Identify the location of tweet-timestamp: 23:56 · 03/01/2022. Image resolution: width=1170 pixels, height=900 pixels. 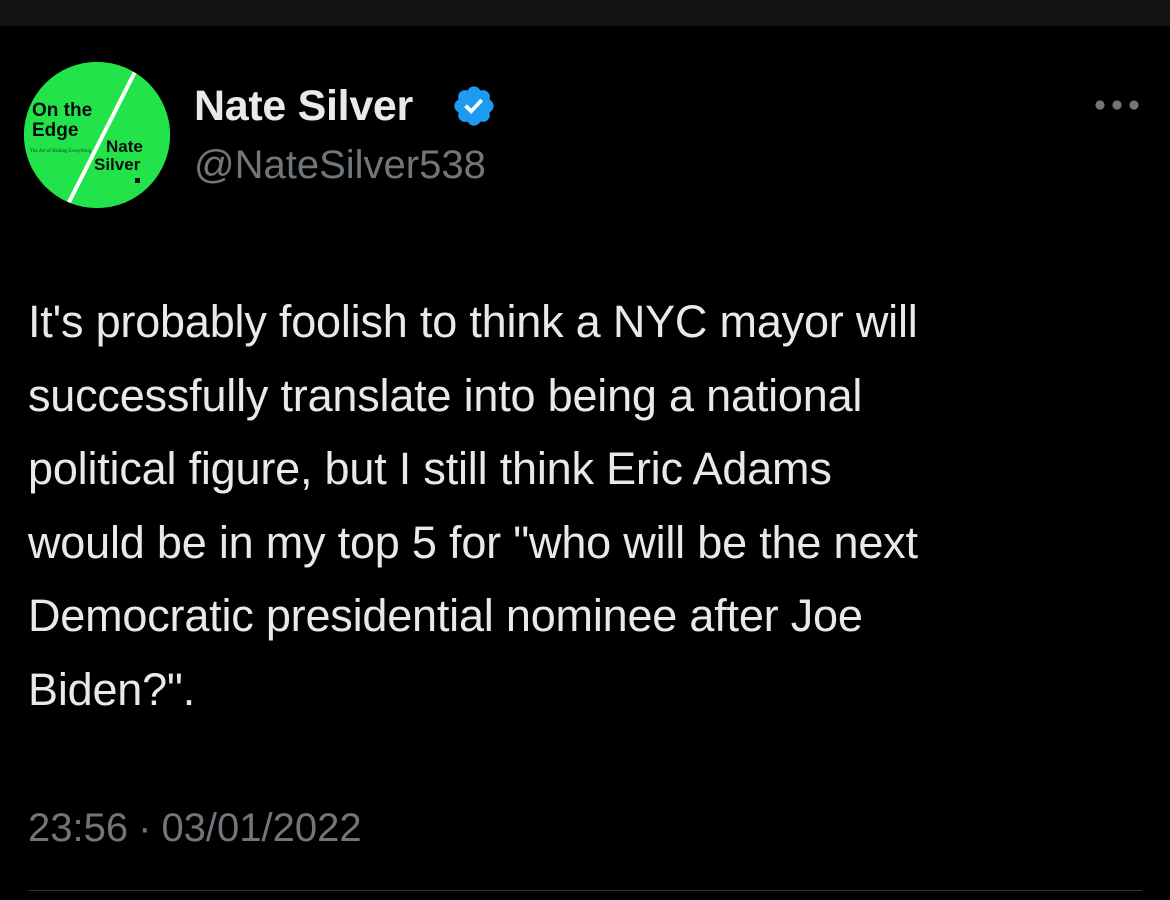
(195, 828).